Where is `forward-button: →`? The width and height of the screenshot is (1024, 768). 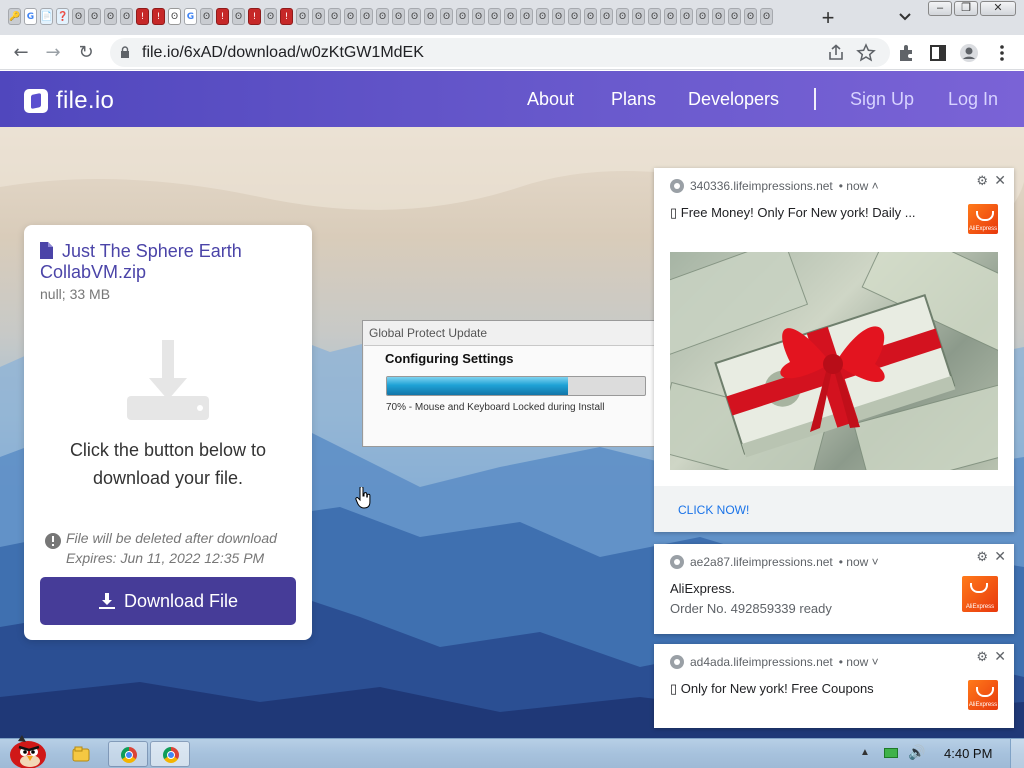 forward-button: → is located at coordinates (53, 53).